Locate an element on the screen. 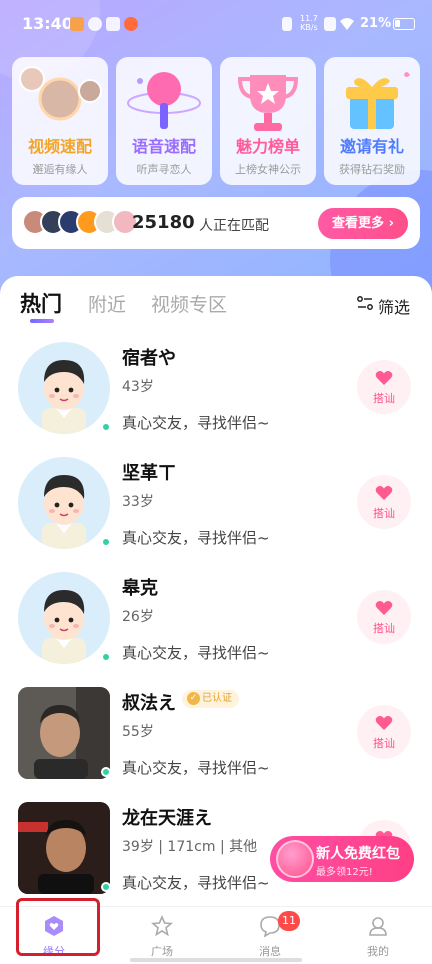 Image resolution: width=432 pixels, height=964 pixels. nav-profile: 我的 is located at coordinates (378, 935).